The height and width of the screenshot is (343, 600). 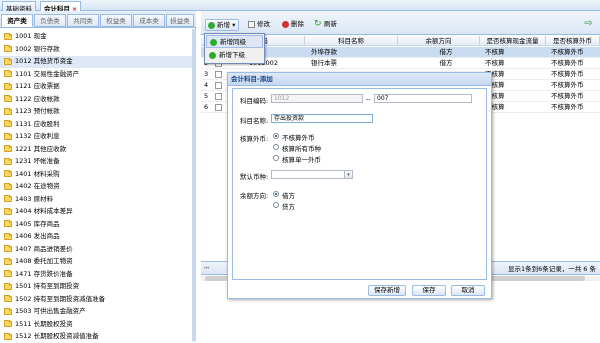 I want to click on cashflow-column-header: 是否核算现金流量, so click(x=513, y=41).